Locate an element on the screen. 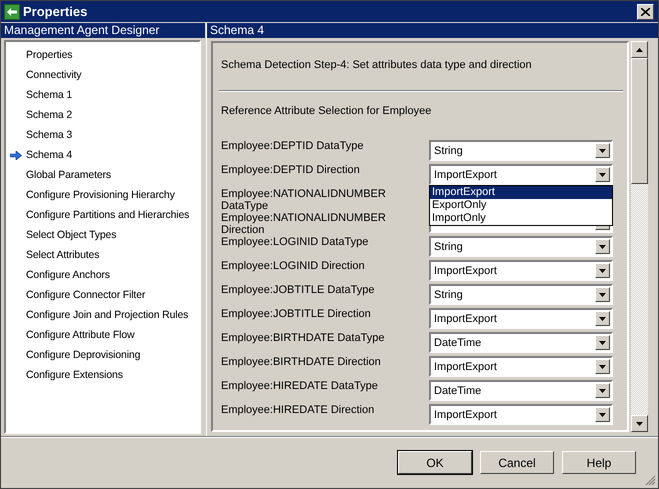 This screenshot has width=659, height=489. vertical-scrollbar is located at coordinates (639, 236).